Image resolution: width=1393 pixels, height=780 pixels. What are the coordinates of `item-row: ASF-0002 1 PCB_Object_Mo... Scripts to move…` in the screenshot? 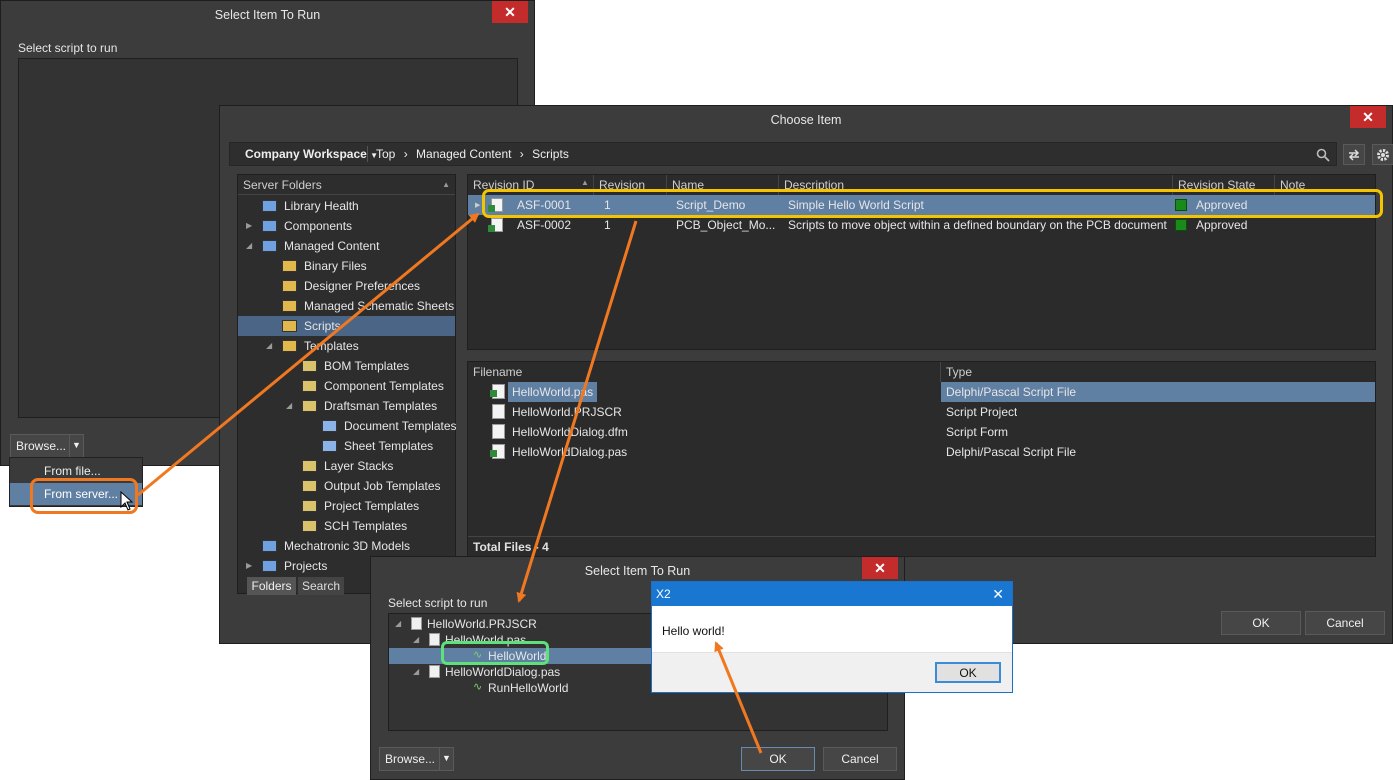 It's located at (921, 225).